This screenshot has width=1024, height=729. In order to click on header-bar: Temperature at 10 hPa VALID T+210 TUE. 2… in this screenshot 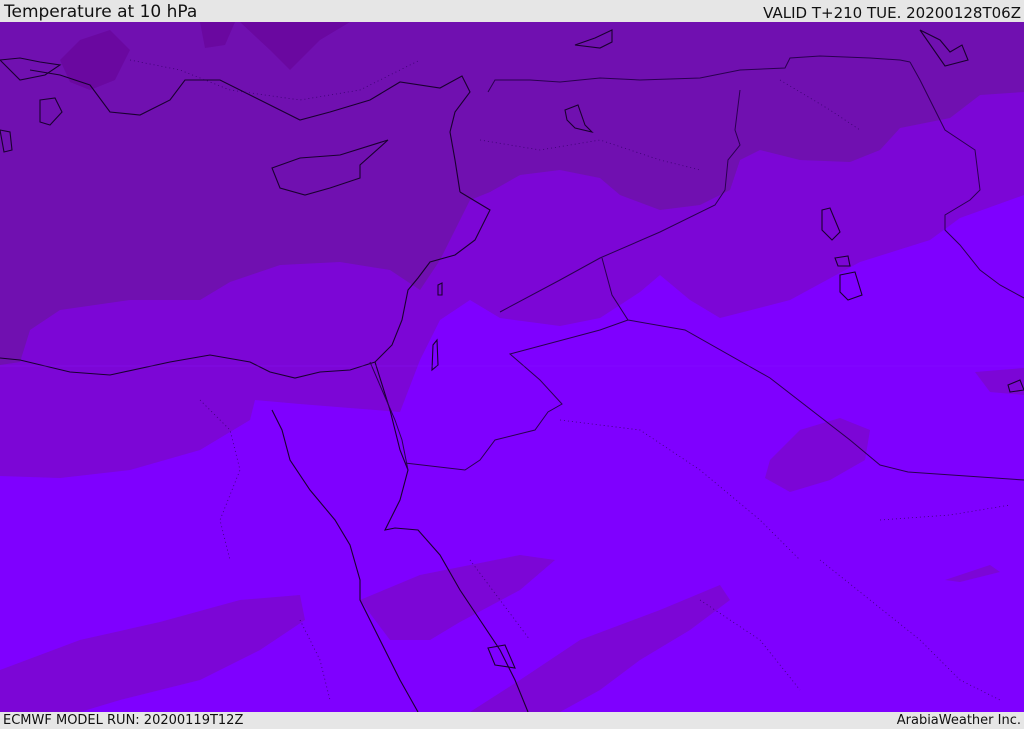, I will do `click(512, 11)`.